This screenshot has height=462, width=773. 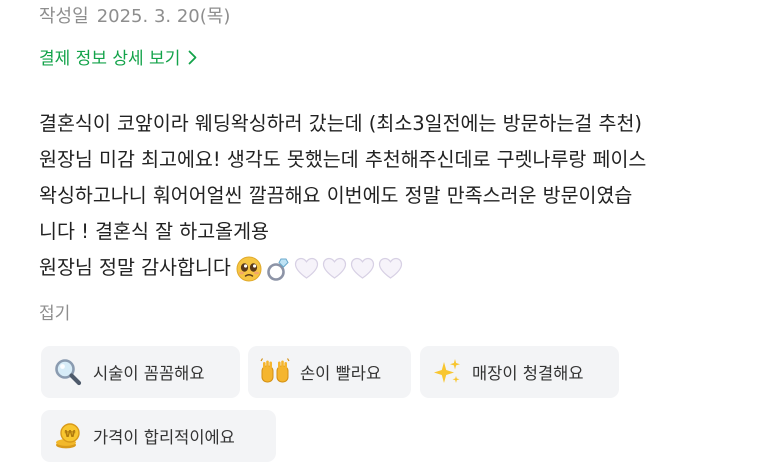 What do you see at coordinates (163, 16) in the screenshot?
I see `date-value: 2025. 3. 20(목)` at bounding box center [163, 16].